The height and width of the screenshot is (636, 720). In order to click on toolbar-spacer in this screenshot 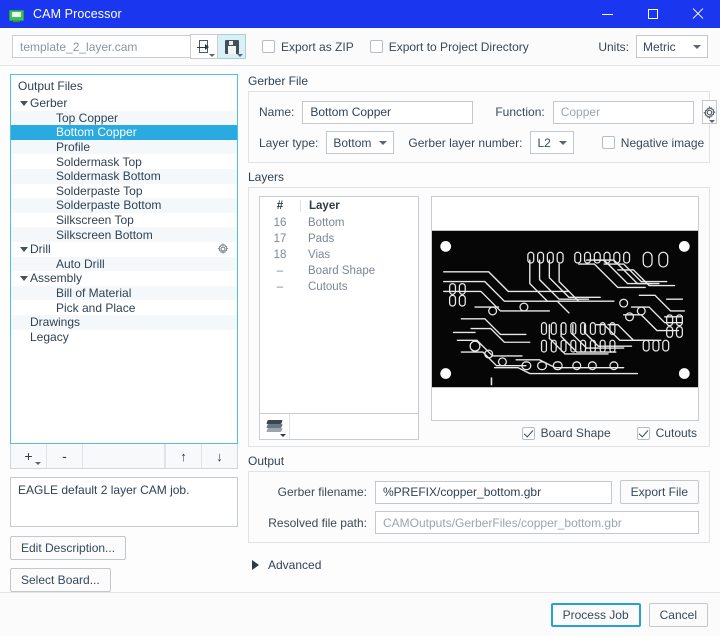, I will do `click(124, 456)`.